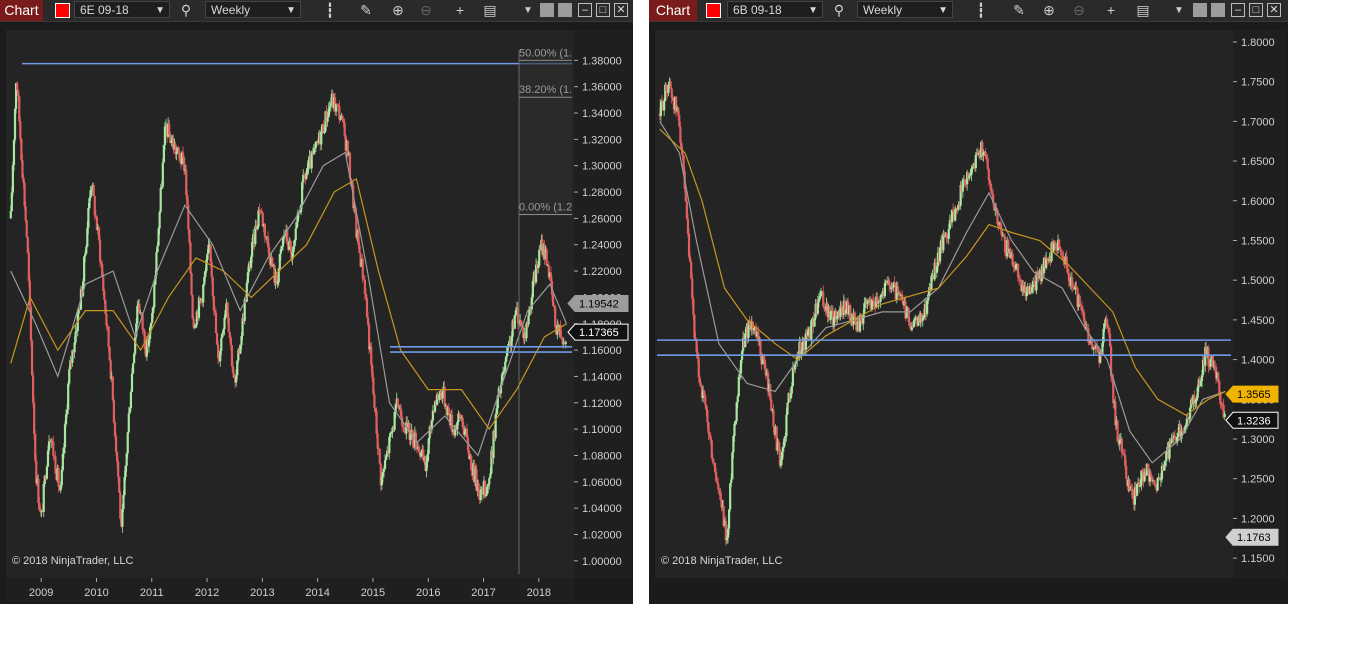 The image size is (1352, 648). I want to click on price-marker-label: 1.3236, so click(1254, 421).